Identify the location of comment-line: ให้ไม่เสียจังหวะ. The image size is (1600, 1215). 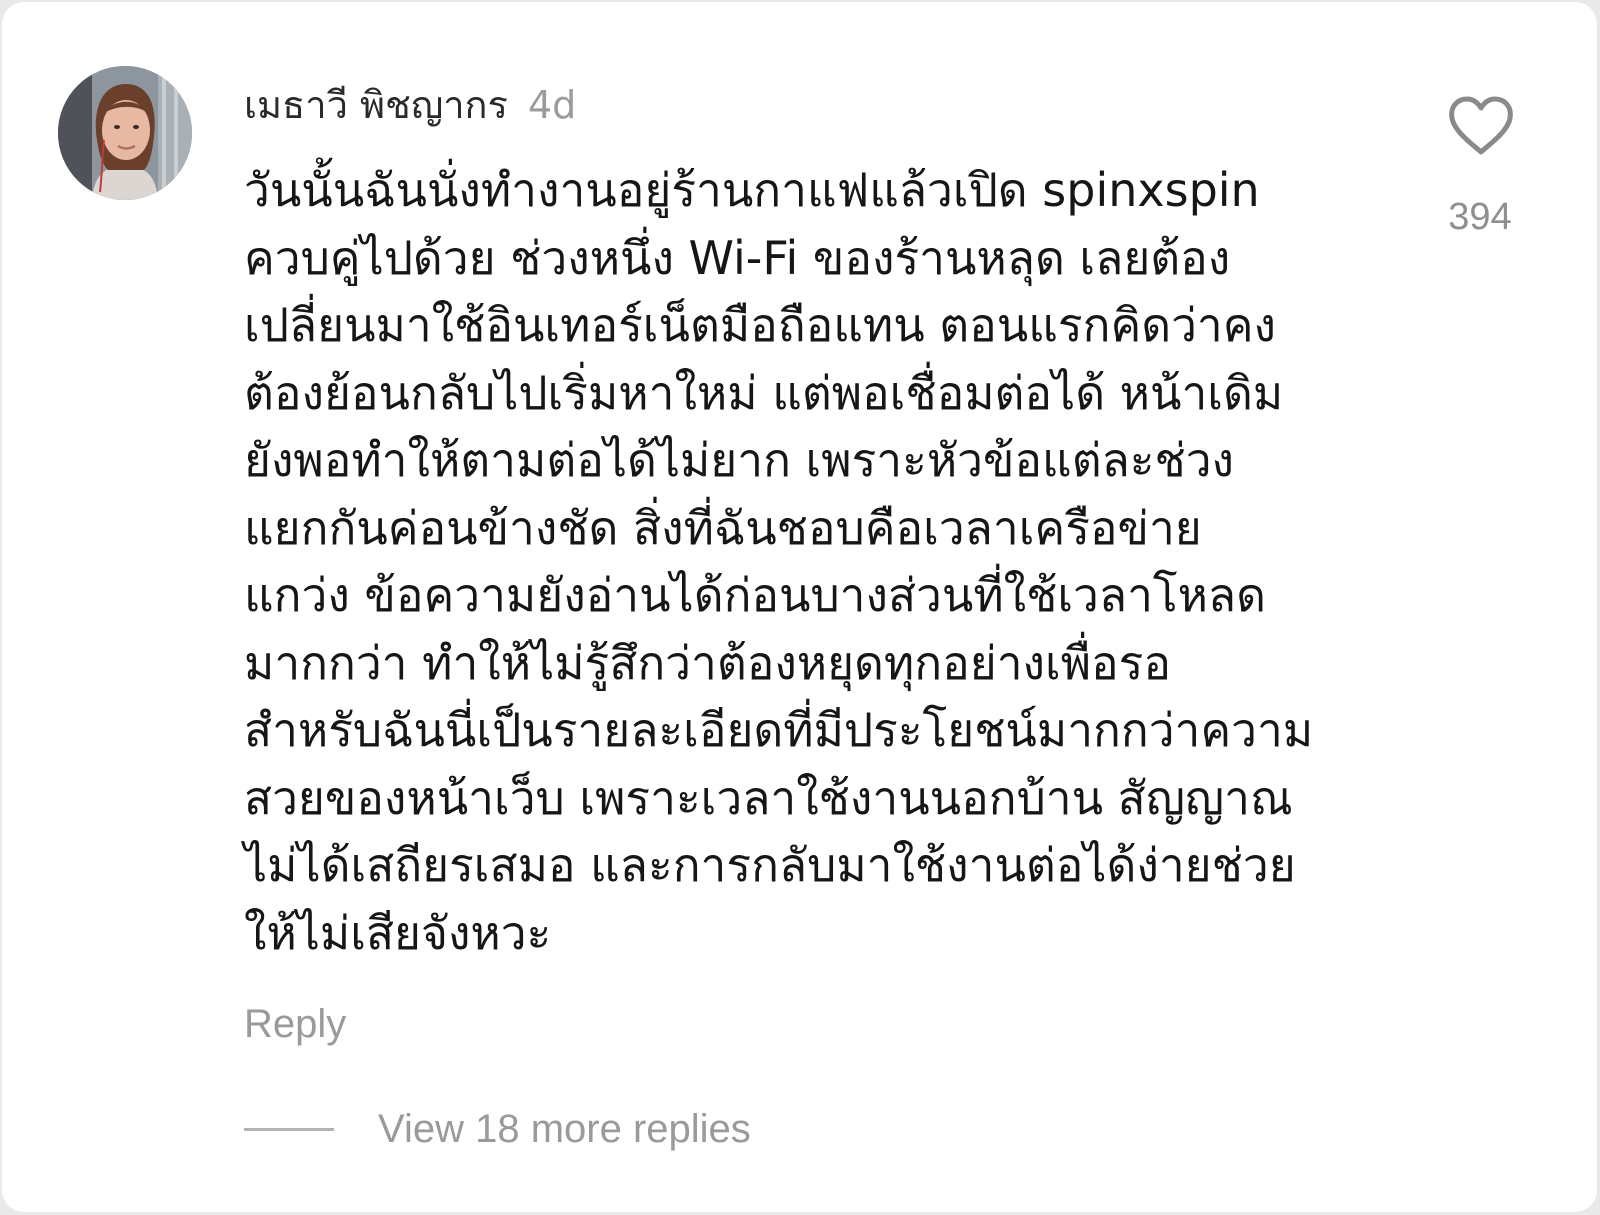
(398, 932).